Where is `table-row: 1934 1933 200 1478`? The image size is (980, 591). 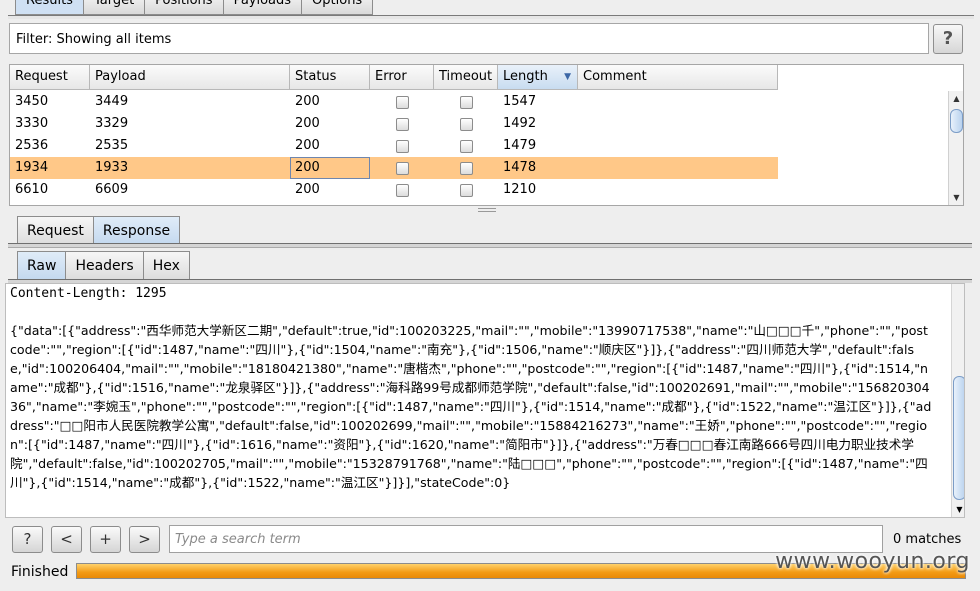 table-row: 1934 1933 200 1478 is located at coordinates (394, 168).